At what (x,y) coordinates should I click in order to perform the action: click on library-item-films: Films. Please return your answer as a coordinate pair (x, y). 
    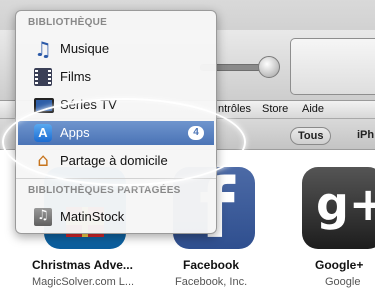
    Looking at the image, I should click on (116, 77).